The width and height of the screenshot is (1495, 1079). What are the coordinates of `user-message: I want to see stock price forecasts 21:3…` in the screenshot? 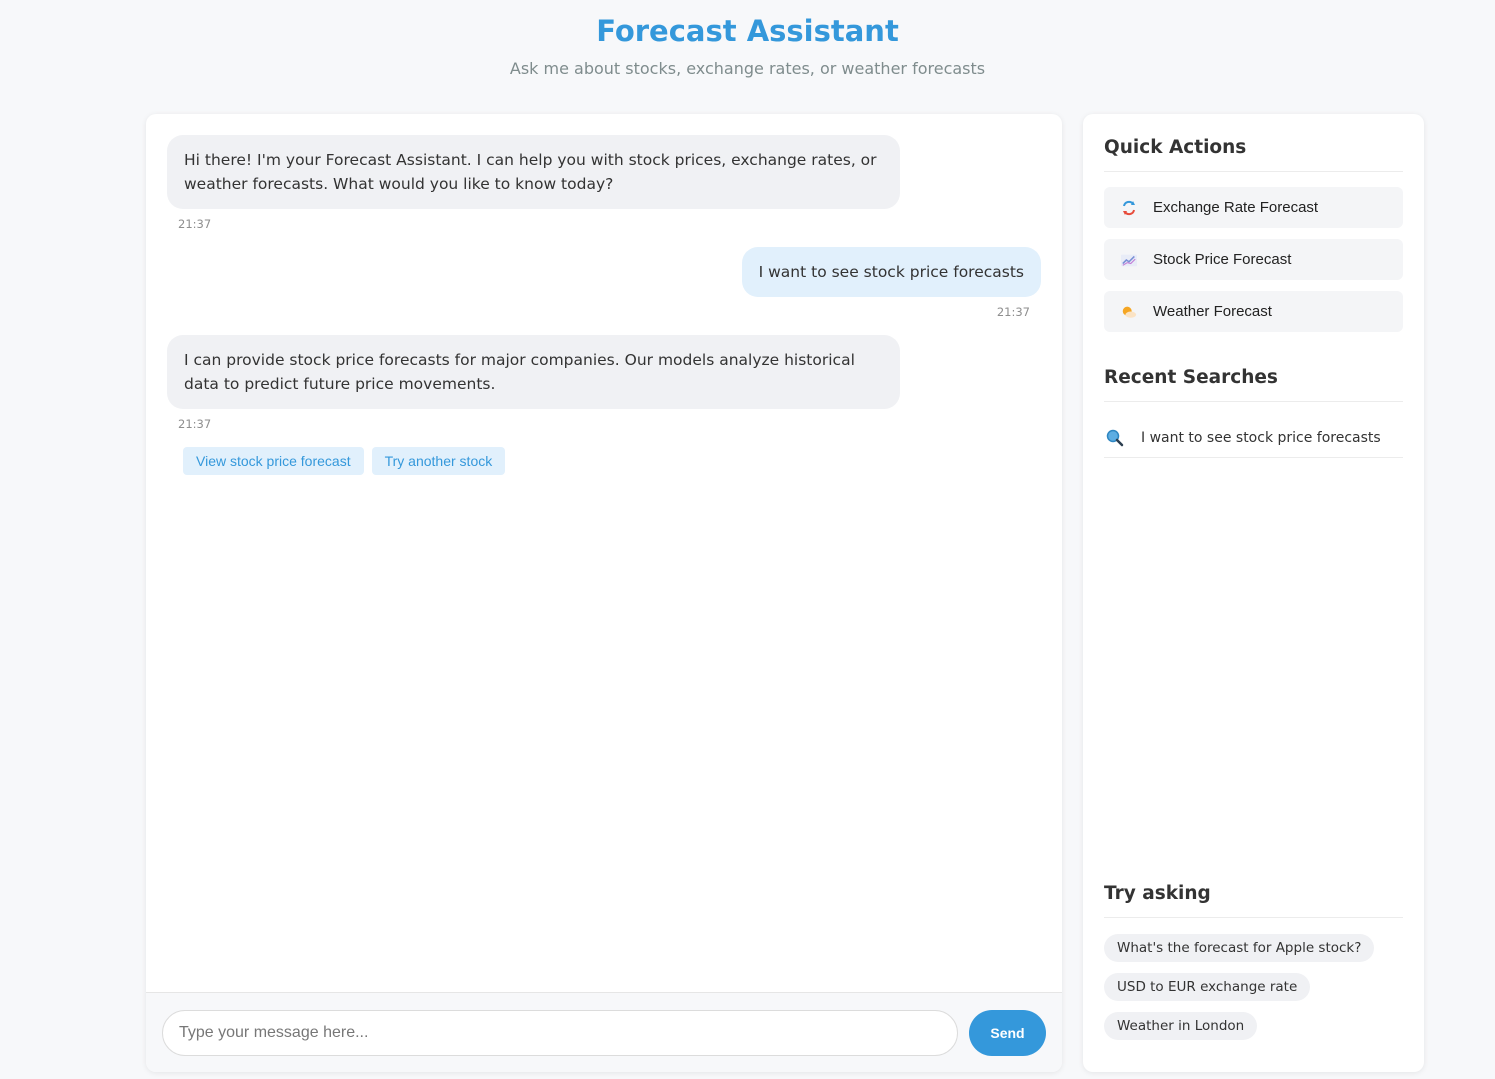 It's located at (604, 283).